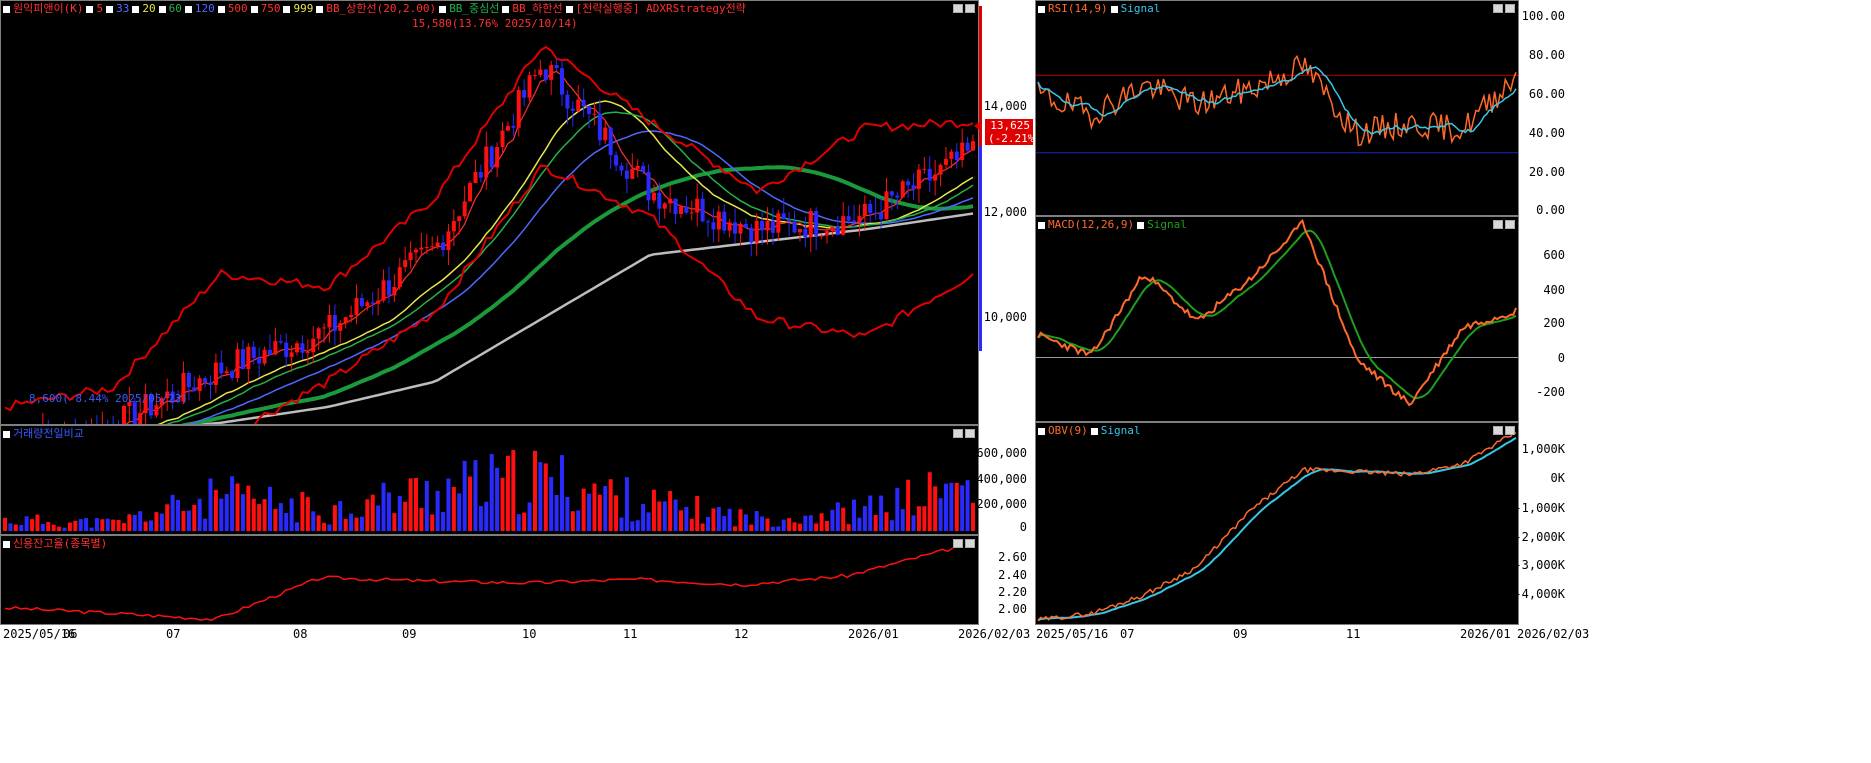  Describe the element at coordinates (489, 490) in the screenshot. I see `volume-chart-svg` at that location.